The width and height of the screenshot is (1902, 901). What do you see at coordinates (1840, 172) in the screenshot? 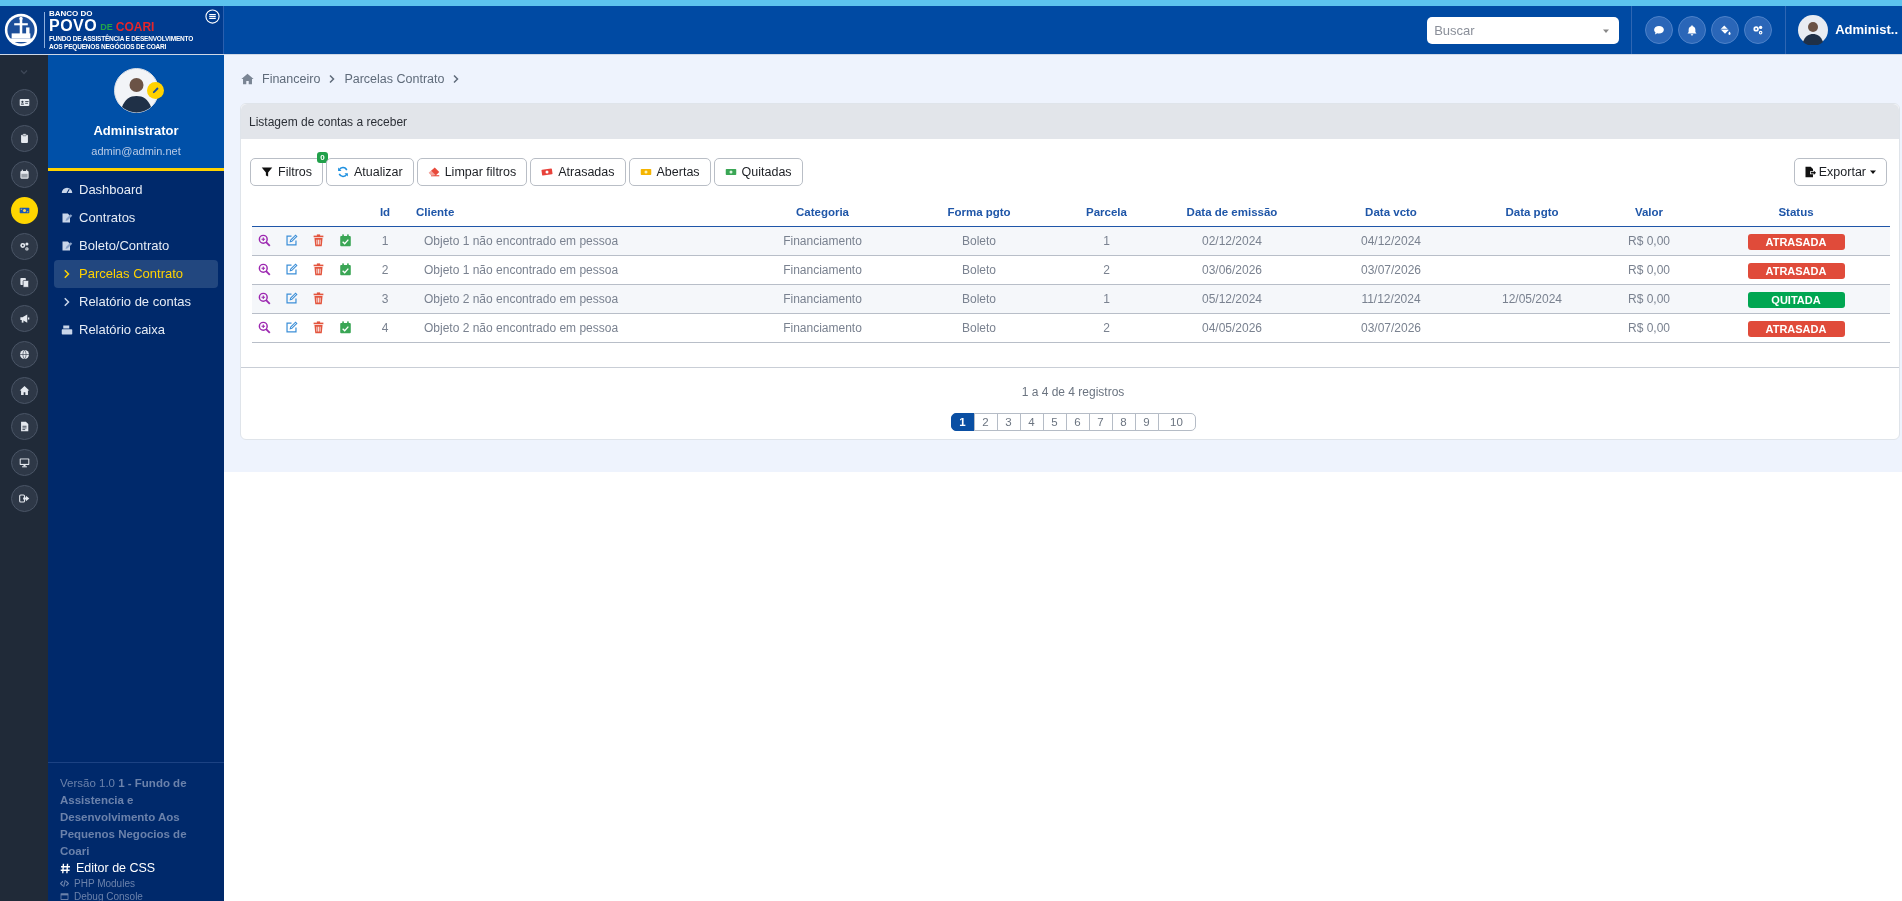
I see `export-button: Exportar` at bounding box center [1840, 172].